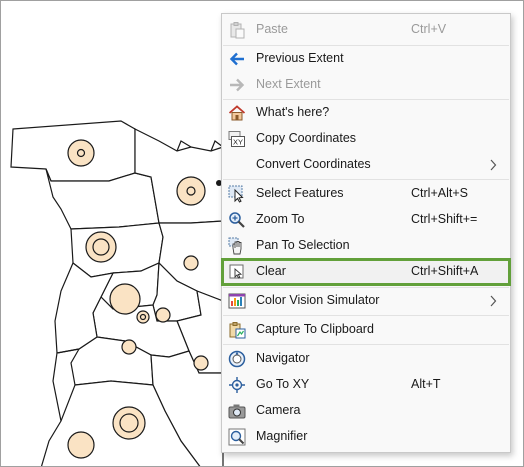 The image size is (524, 467). I want to click on menu-item-shortcut: Alt+T, so click(426, 384).